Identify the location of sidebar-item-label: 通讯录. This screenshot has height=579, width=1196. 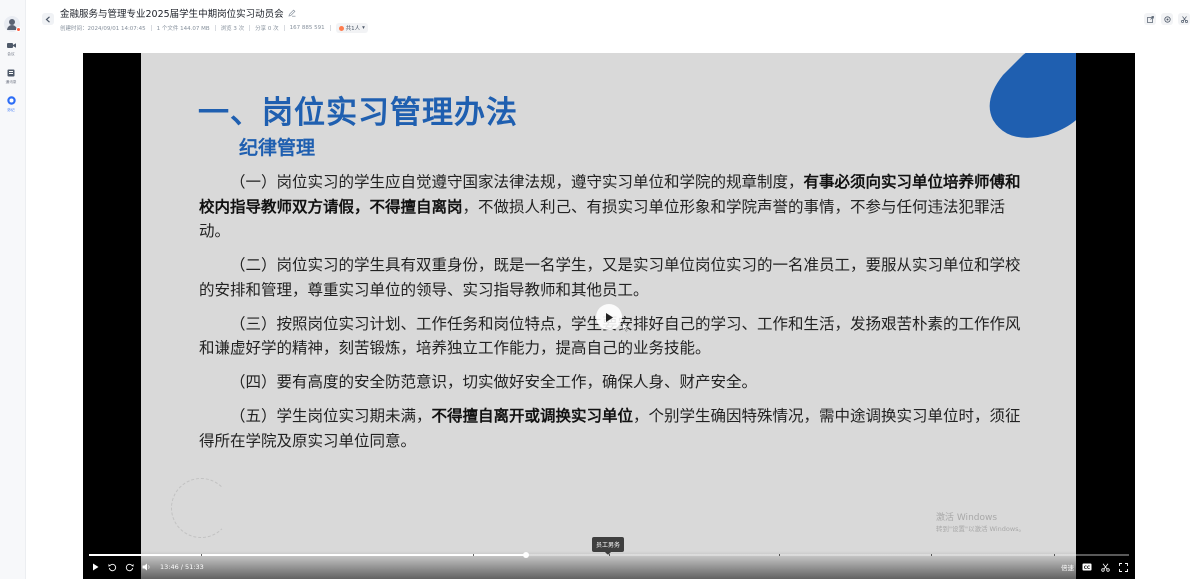
(11, 81).